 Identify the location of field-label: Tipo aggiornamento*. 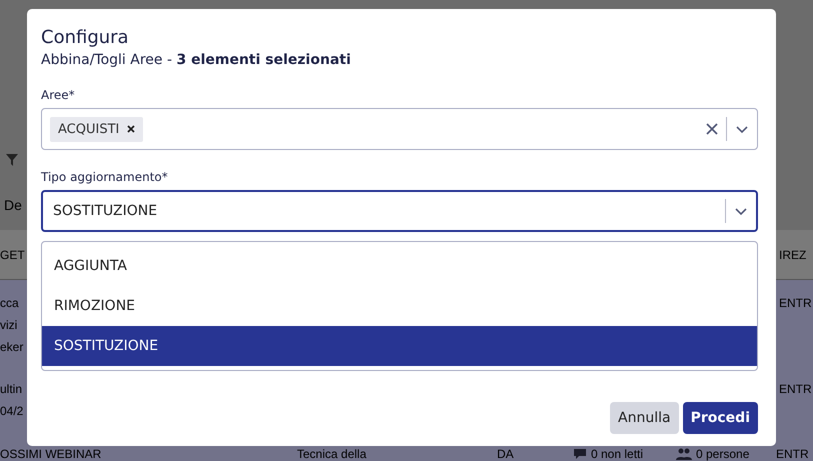
(105, 177).